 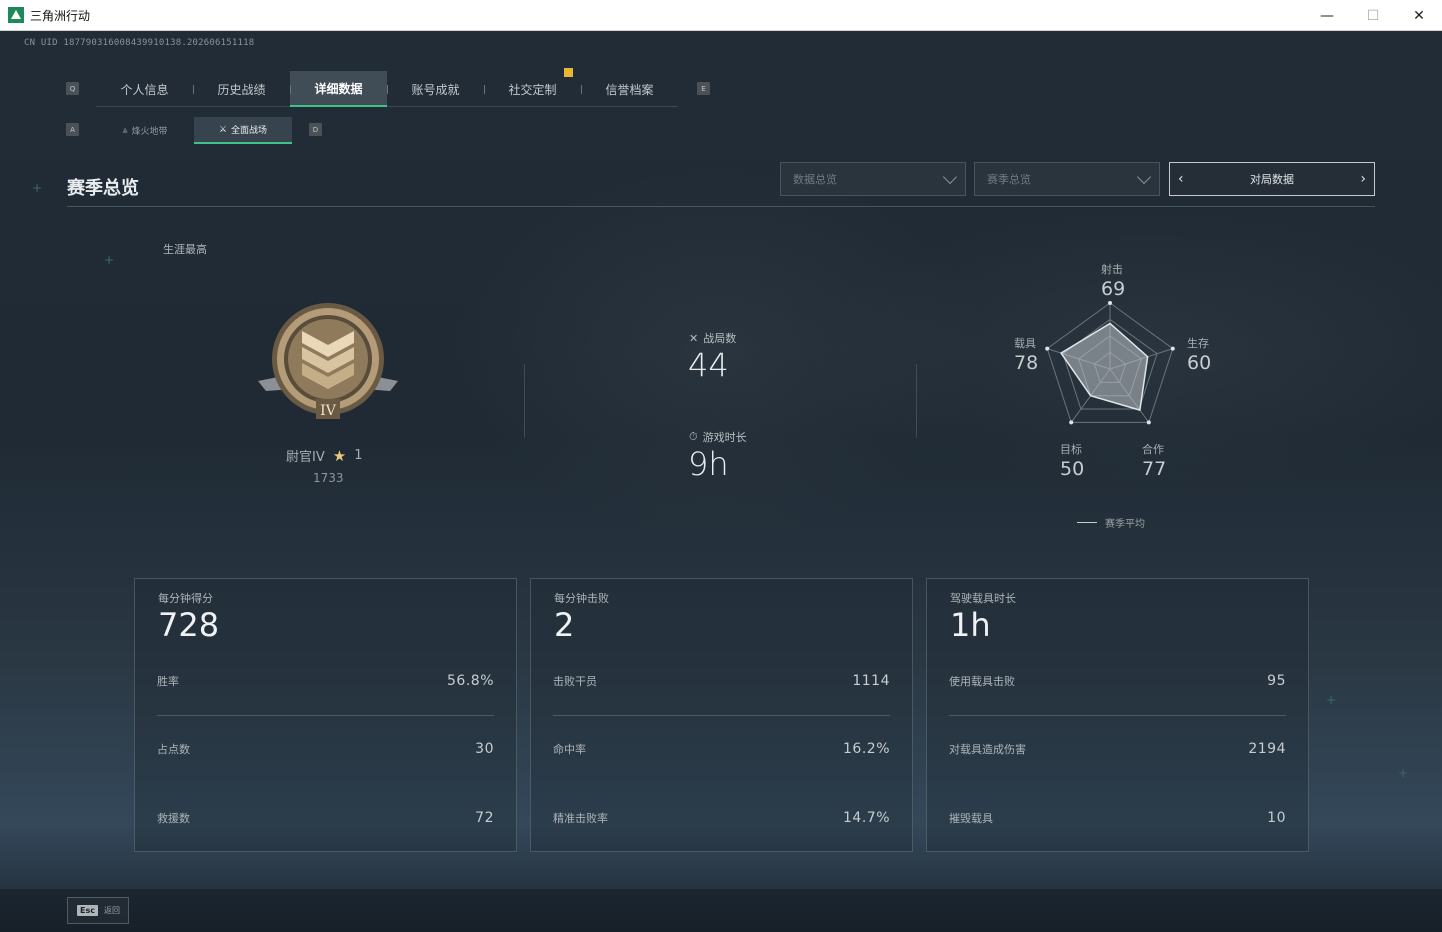 What do you see at coordinates (125, 130) in the screenshot?
I see `flame-zone-icon: ⩓` at bounding box center [125, 130].